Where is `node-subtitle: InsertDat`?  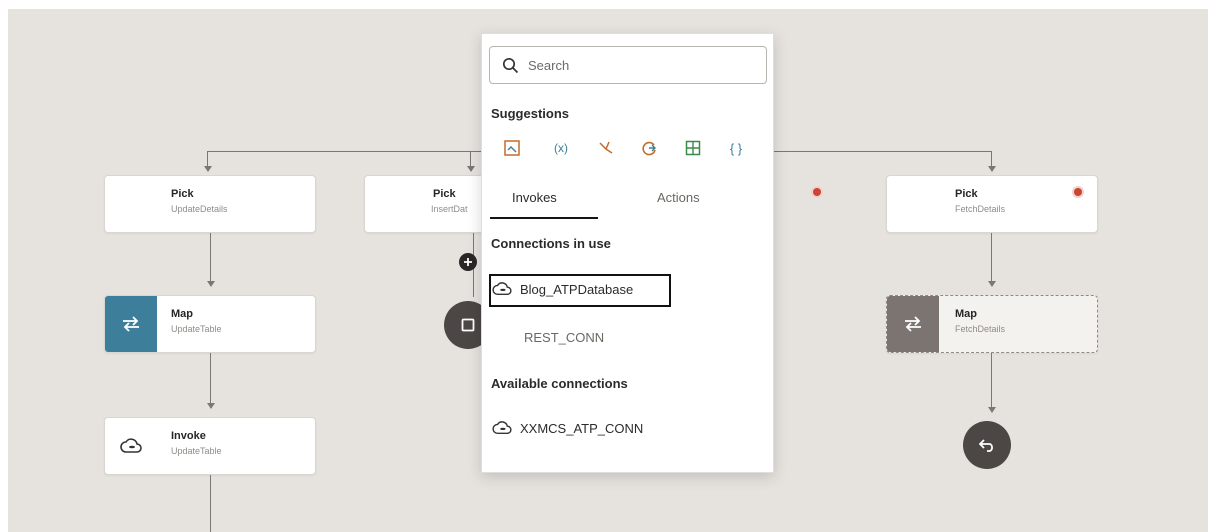 node-subtitle: InsertDat is located at coordinates (449, 209).